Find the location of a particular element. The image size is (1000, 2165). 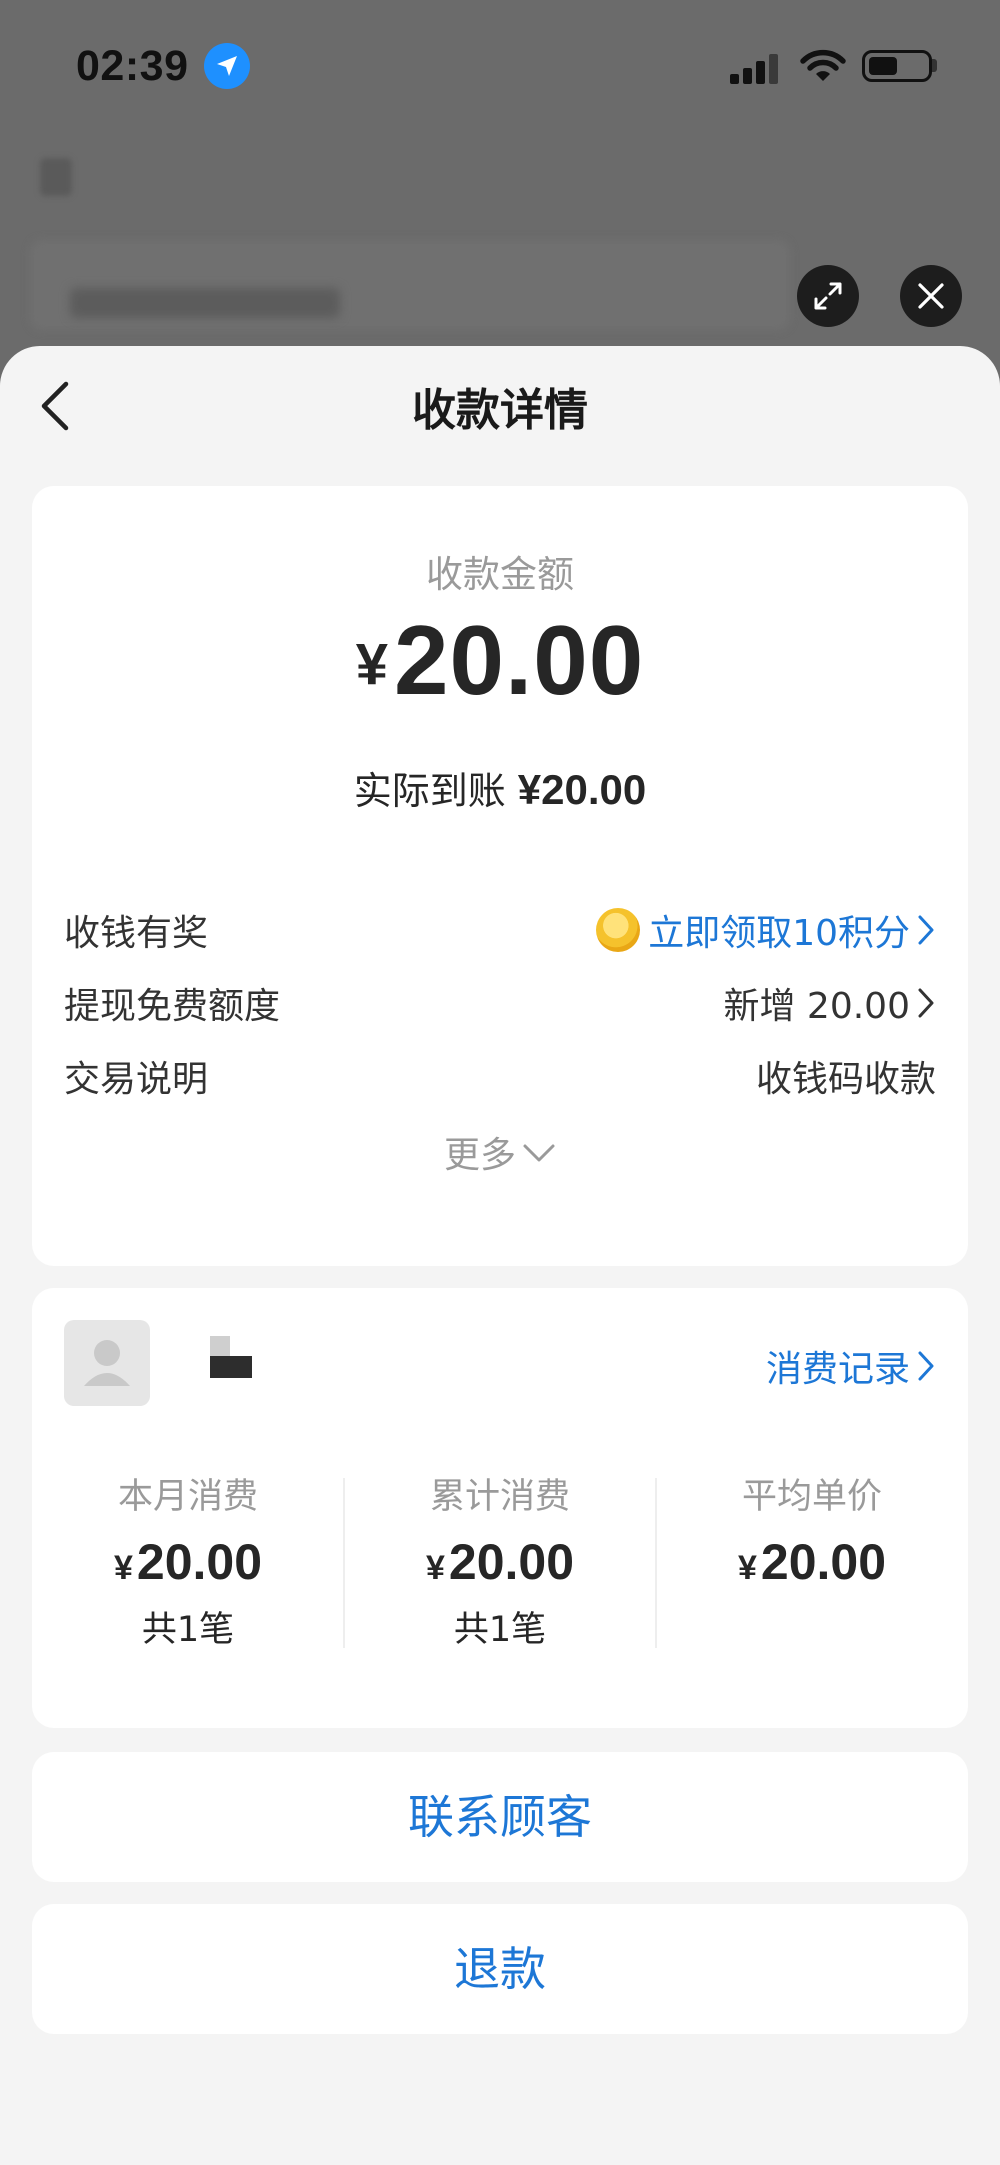

avatar-placeholder-icon is located at coordinates (107, 1363).